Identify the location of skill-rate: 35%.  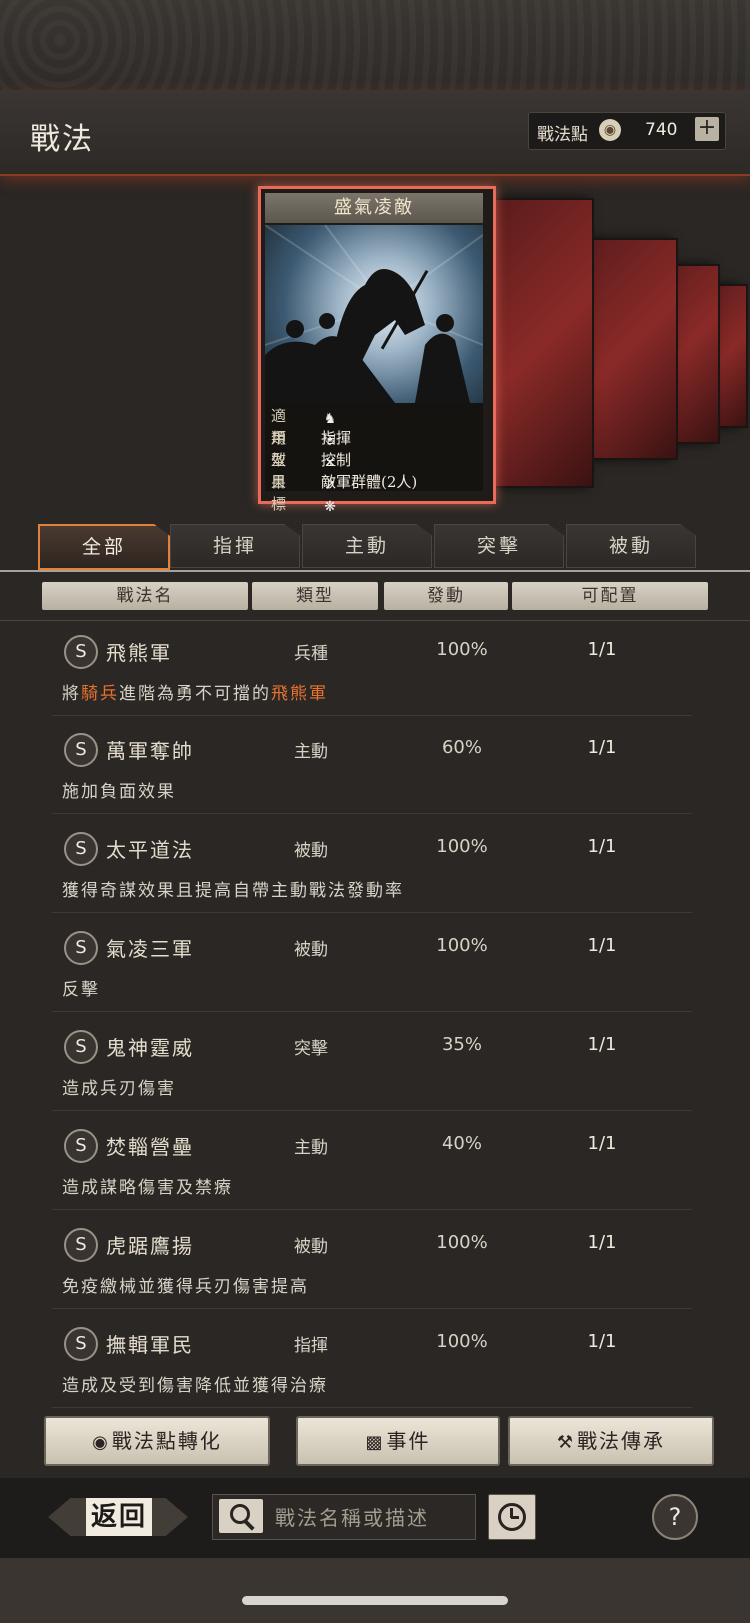
(461, 1044).